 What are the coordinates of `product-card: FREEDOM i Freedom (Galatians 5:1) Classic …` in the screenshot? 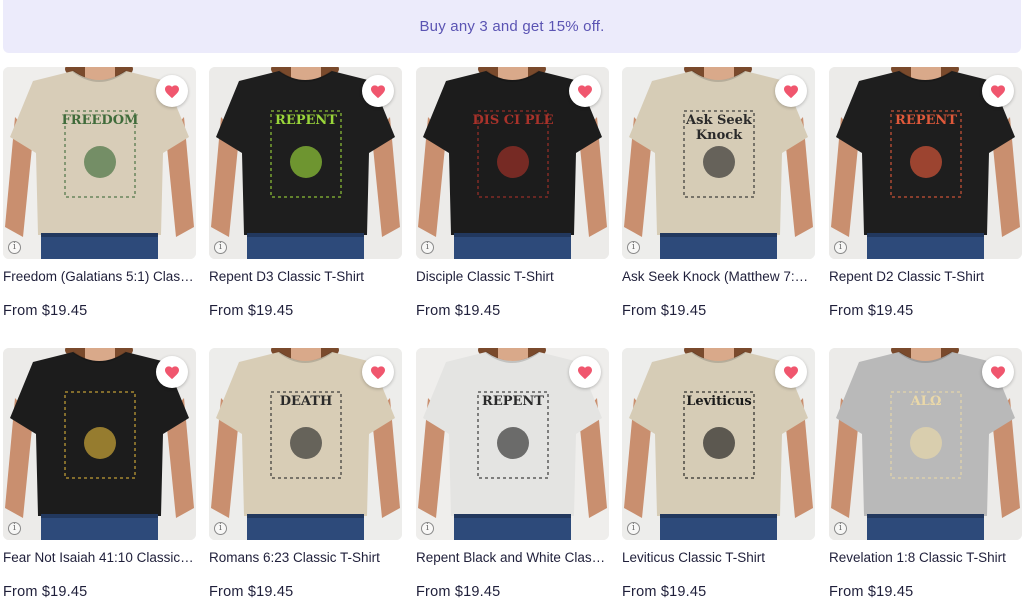 It's located at (99, 196).